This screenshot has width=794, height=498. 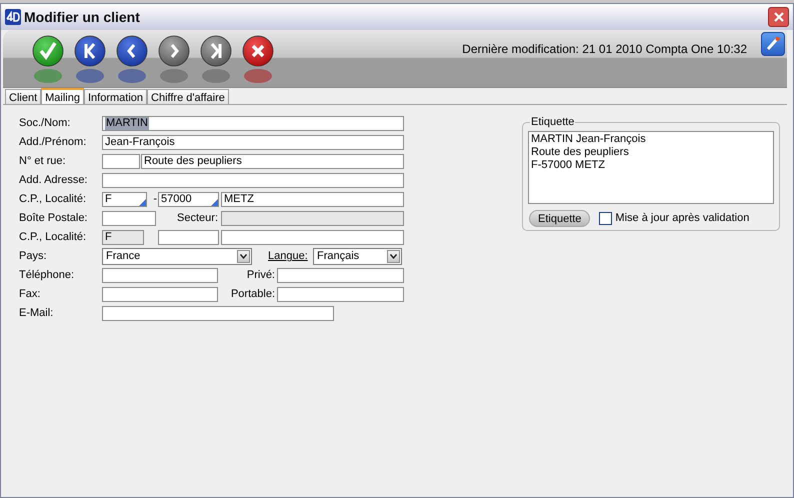 I want to click on field-label: Add./Prénom:, so click(x=53, y=142).